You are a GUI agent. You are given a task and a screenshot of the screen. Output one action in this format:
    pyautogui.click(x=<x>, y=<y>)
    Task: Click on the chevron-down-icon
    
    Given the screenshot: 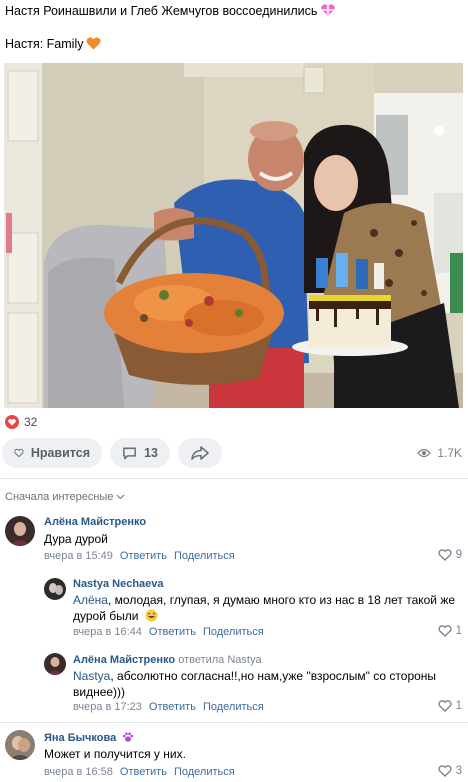 What is the action you would take?
    pyautogui.click(x=120, y=497)
    